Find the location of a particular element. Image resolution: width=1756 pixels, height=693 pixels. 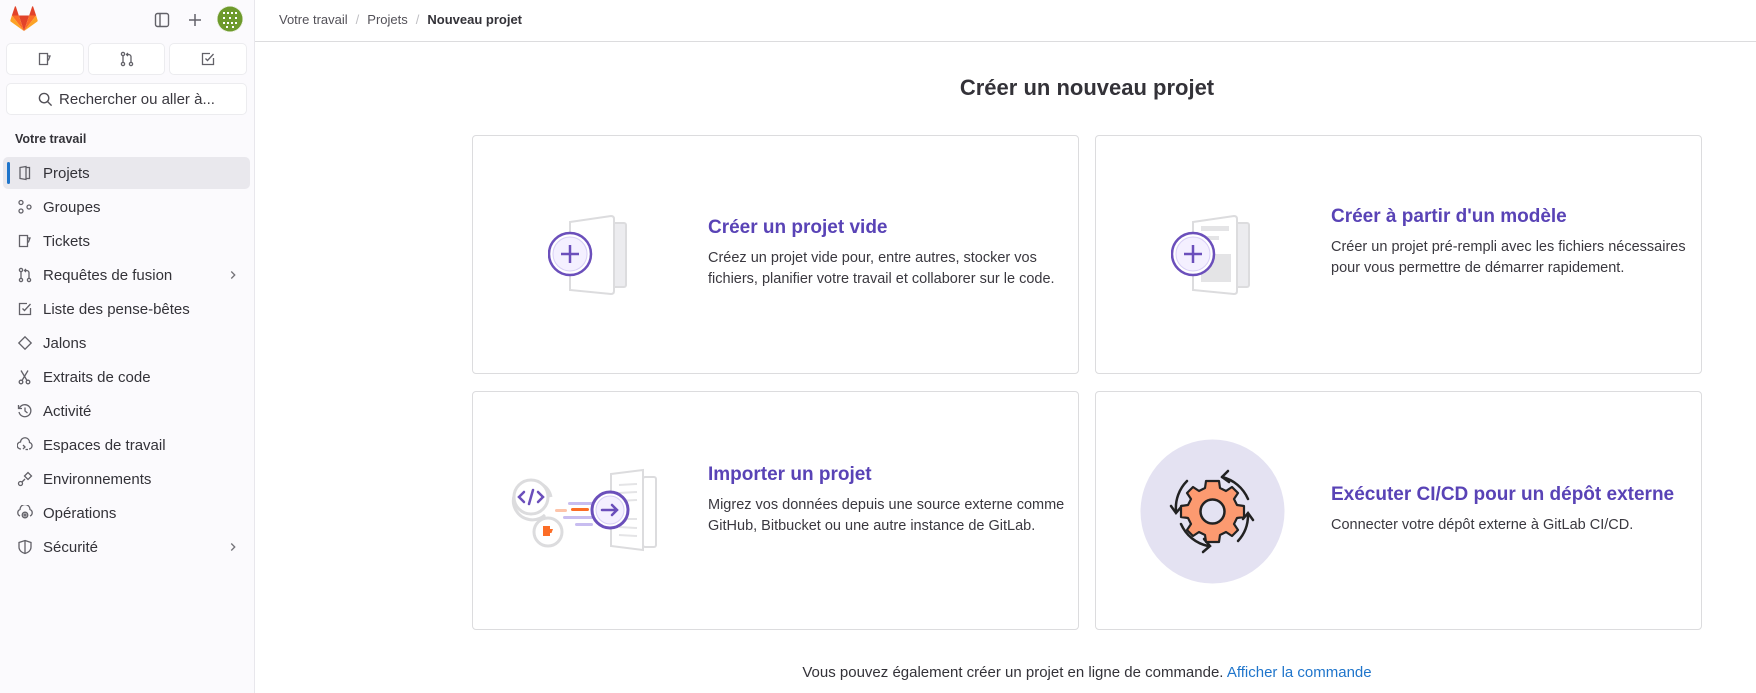

plus-icon is located at coordinates (195, 20).